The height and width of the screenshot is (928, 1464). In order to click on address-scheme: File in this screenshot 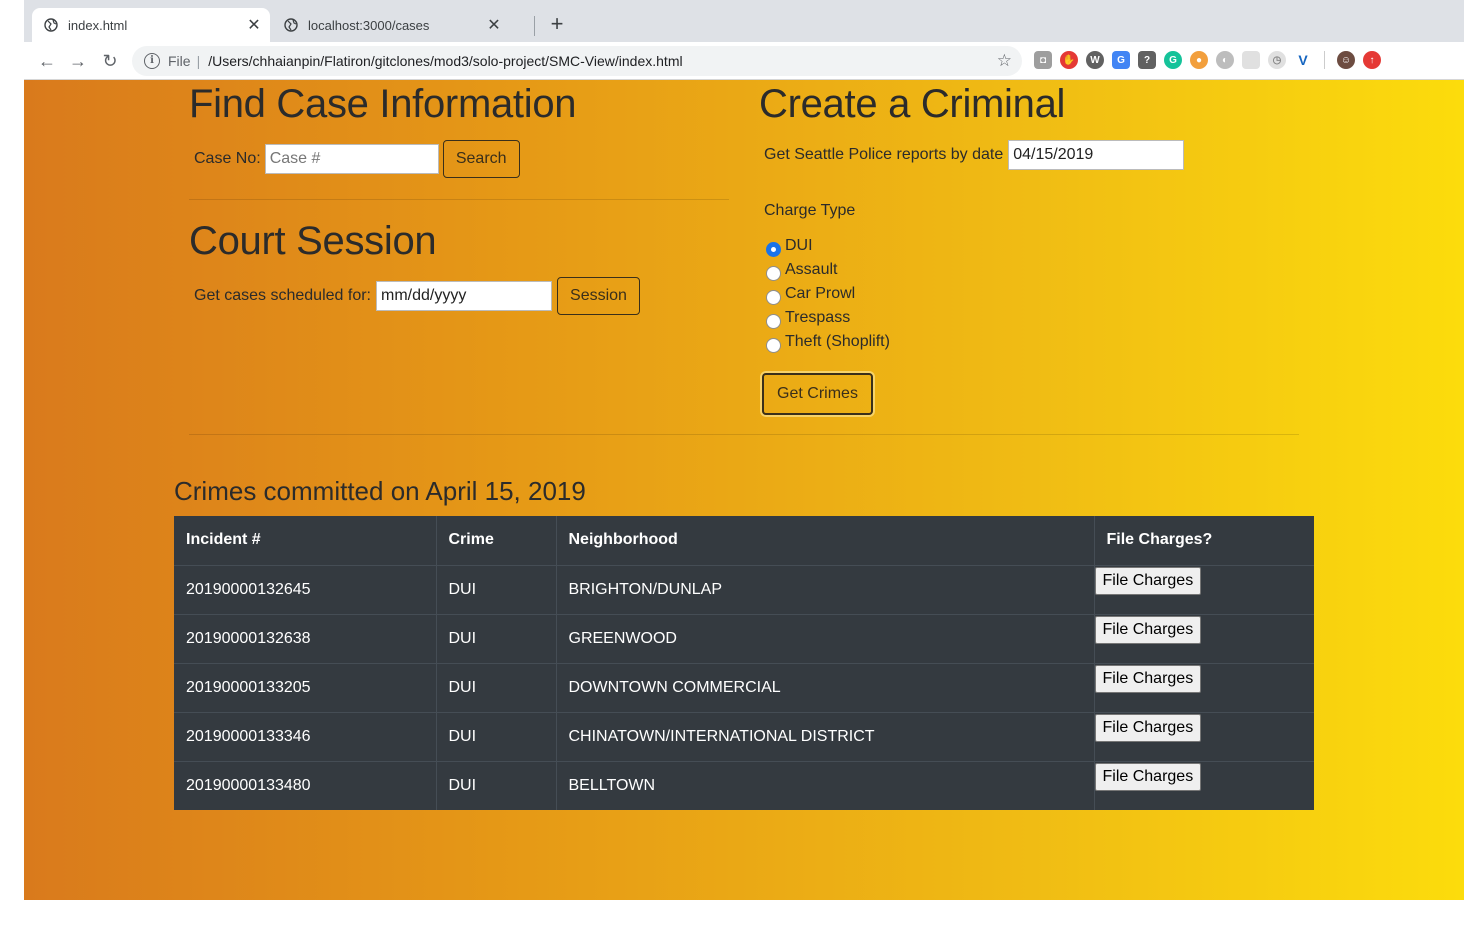, I will do `click(179, 61)`.